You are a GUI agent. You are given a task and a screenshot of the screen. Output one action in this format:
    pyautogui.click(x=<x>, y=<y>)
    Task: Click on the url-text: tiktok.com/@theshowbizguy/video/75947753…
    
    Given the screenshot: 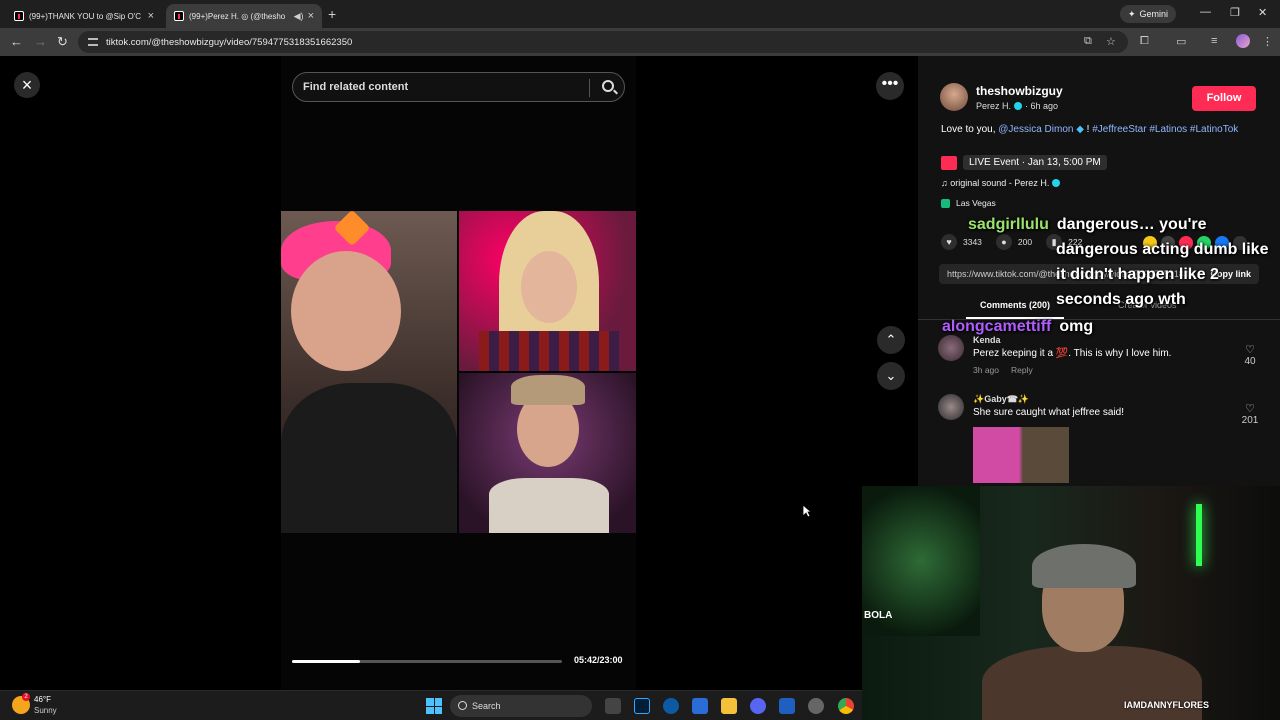 What is the action you would take?
    pyautogui.click(x=229, y=42)
    